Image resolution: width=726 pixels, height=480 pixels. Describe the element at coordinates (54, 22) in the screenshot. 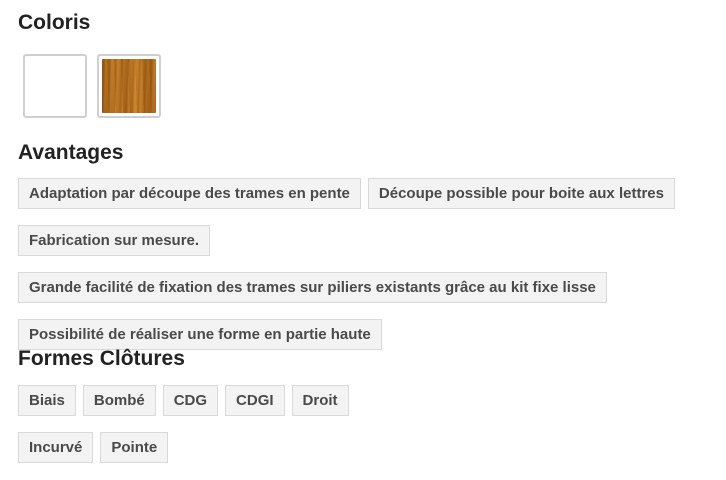

I see `coloris-heading: Coloris` at that location.